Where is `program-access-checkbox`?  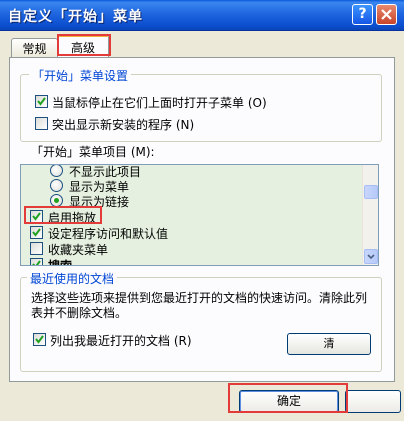
program-access-checkbox is located at coordinates (36, 232).